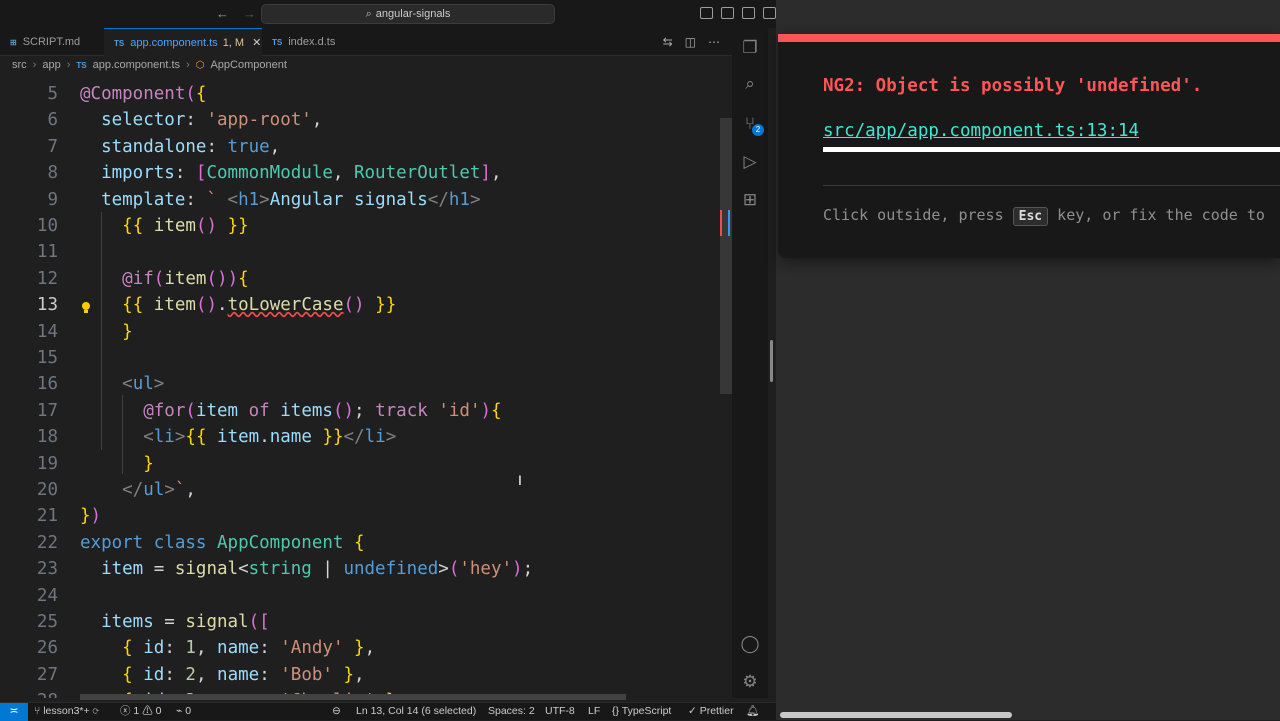  Describe the element at coordinates (750, 363) in the screenshot. I see `activity-bar: ❐ ⌕ ⑂ 2 ▷ ⊞ ◯ ⚙` at that location.